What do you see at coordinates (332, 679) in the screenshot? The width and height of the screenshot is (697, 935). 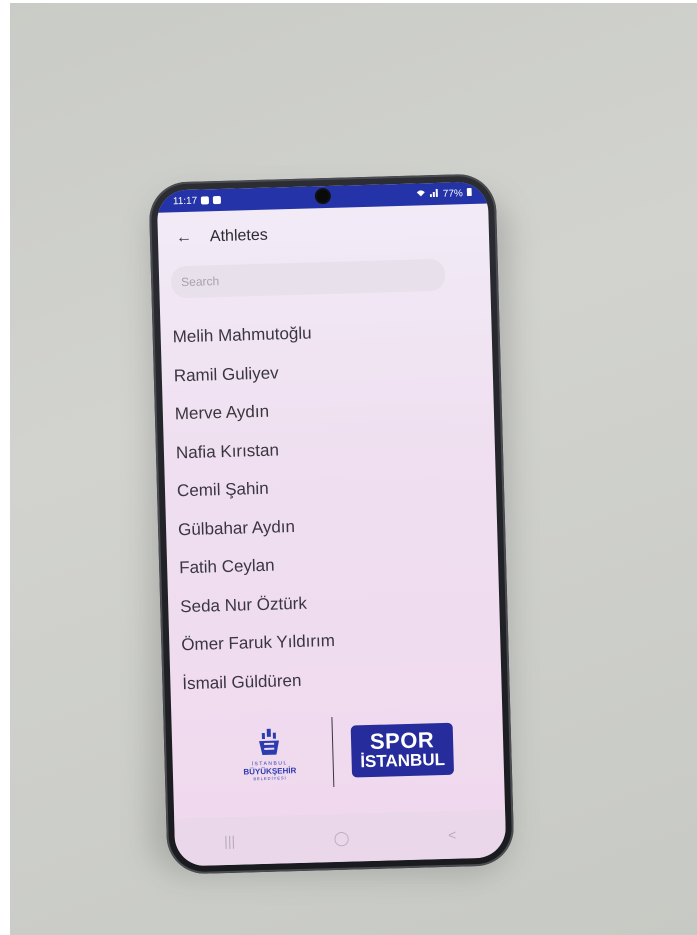 I see `athlete-list-item: İsmail Güldüren` at bounding box center [332, 679].